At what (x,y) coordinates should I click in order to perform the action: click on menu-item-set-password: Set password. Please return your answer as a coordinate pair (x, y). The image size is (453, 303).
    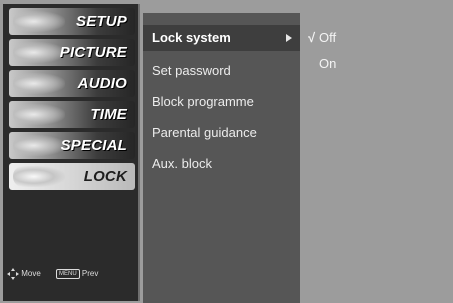
    Looking at the image, I should click on (221, 71).